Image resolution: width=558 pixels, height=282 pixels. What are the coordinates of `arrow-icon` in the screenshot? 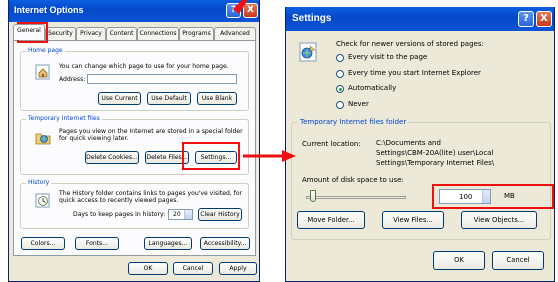 It's located at (269, 156).